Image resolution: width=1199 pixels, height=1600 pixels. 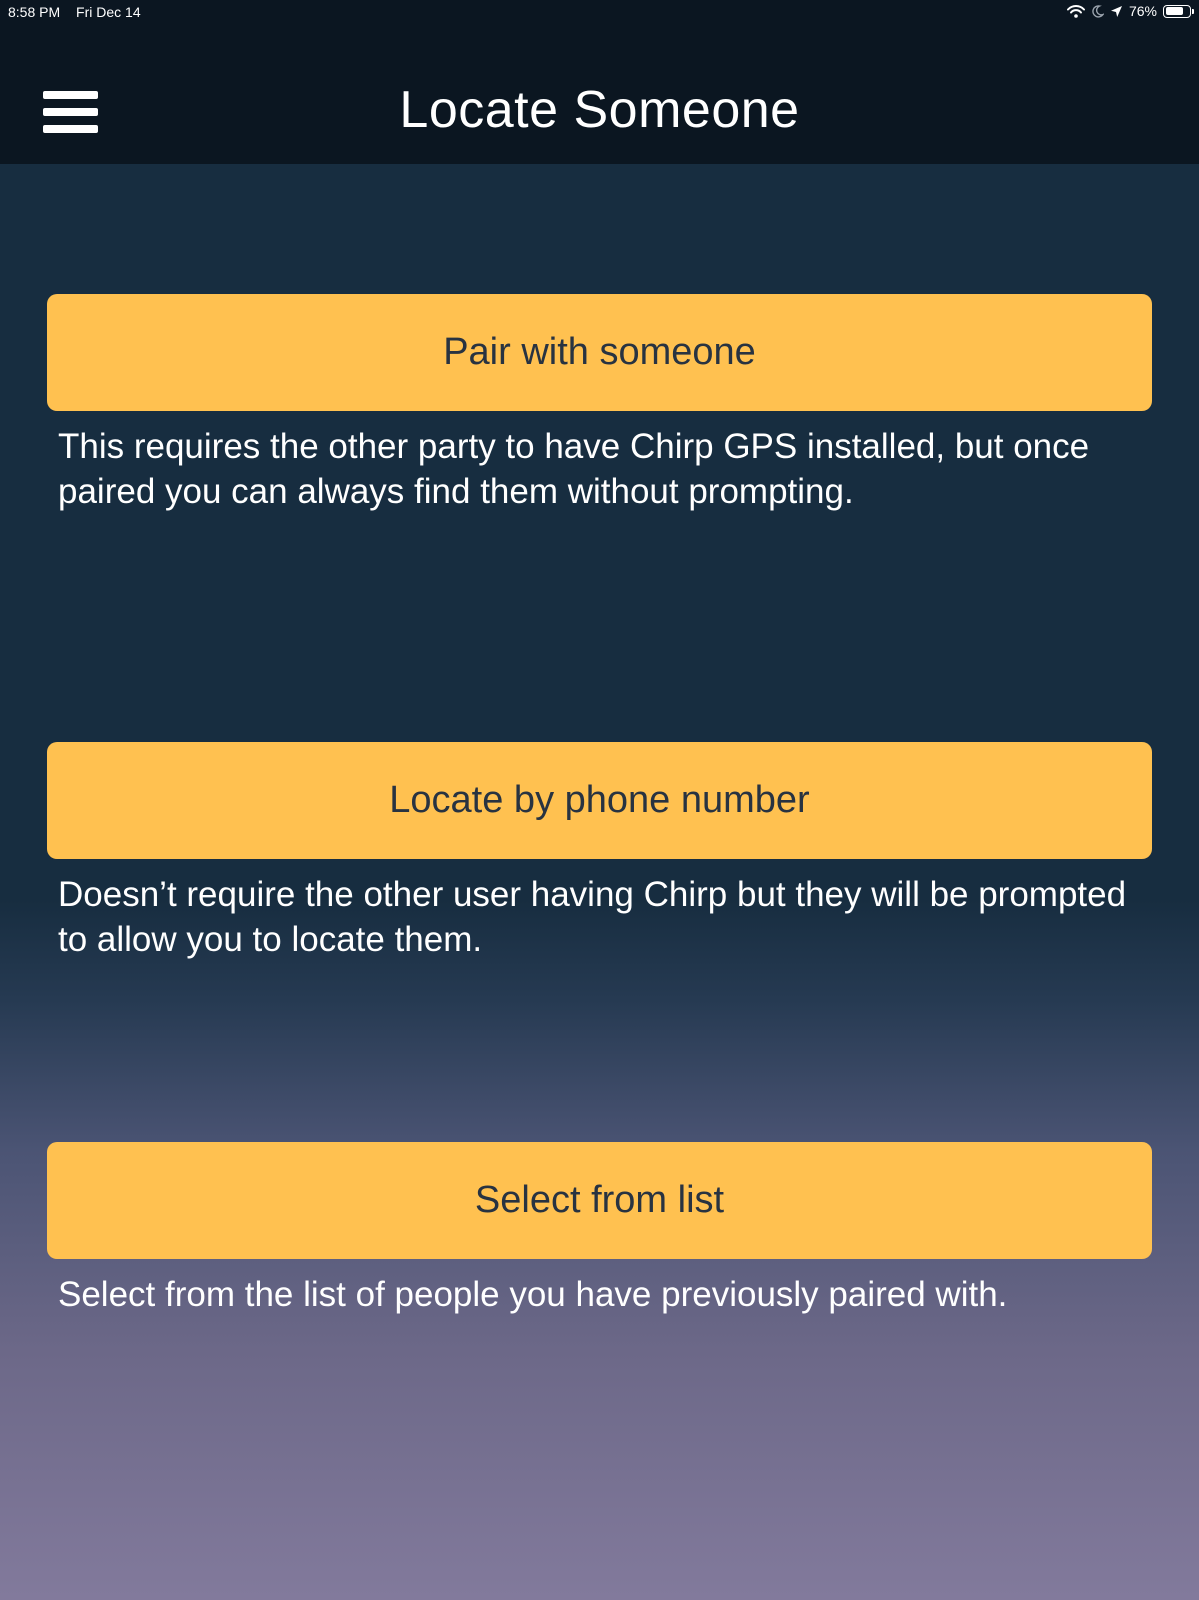 What do you see at coordinates (108, 12) in the screenshot?
I see `status-date: Fri Dec 14` at bounding box center [108, 12].